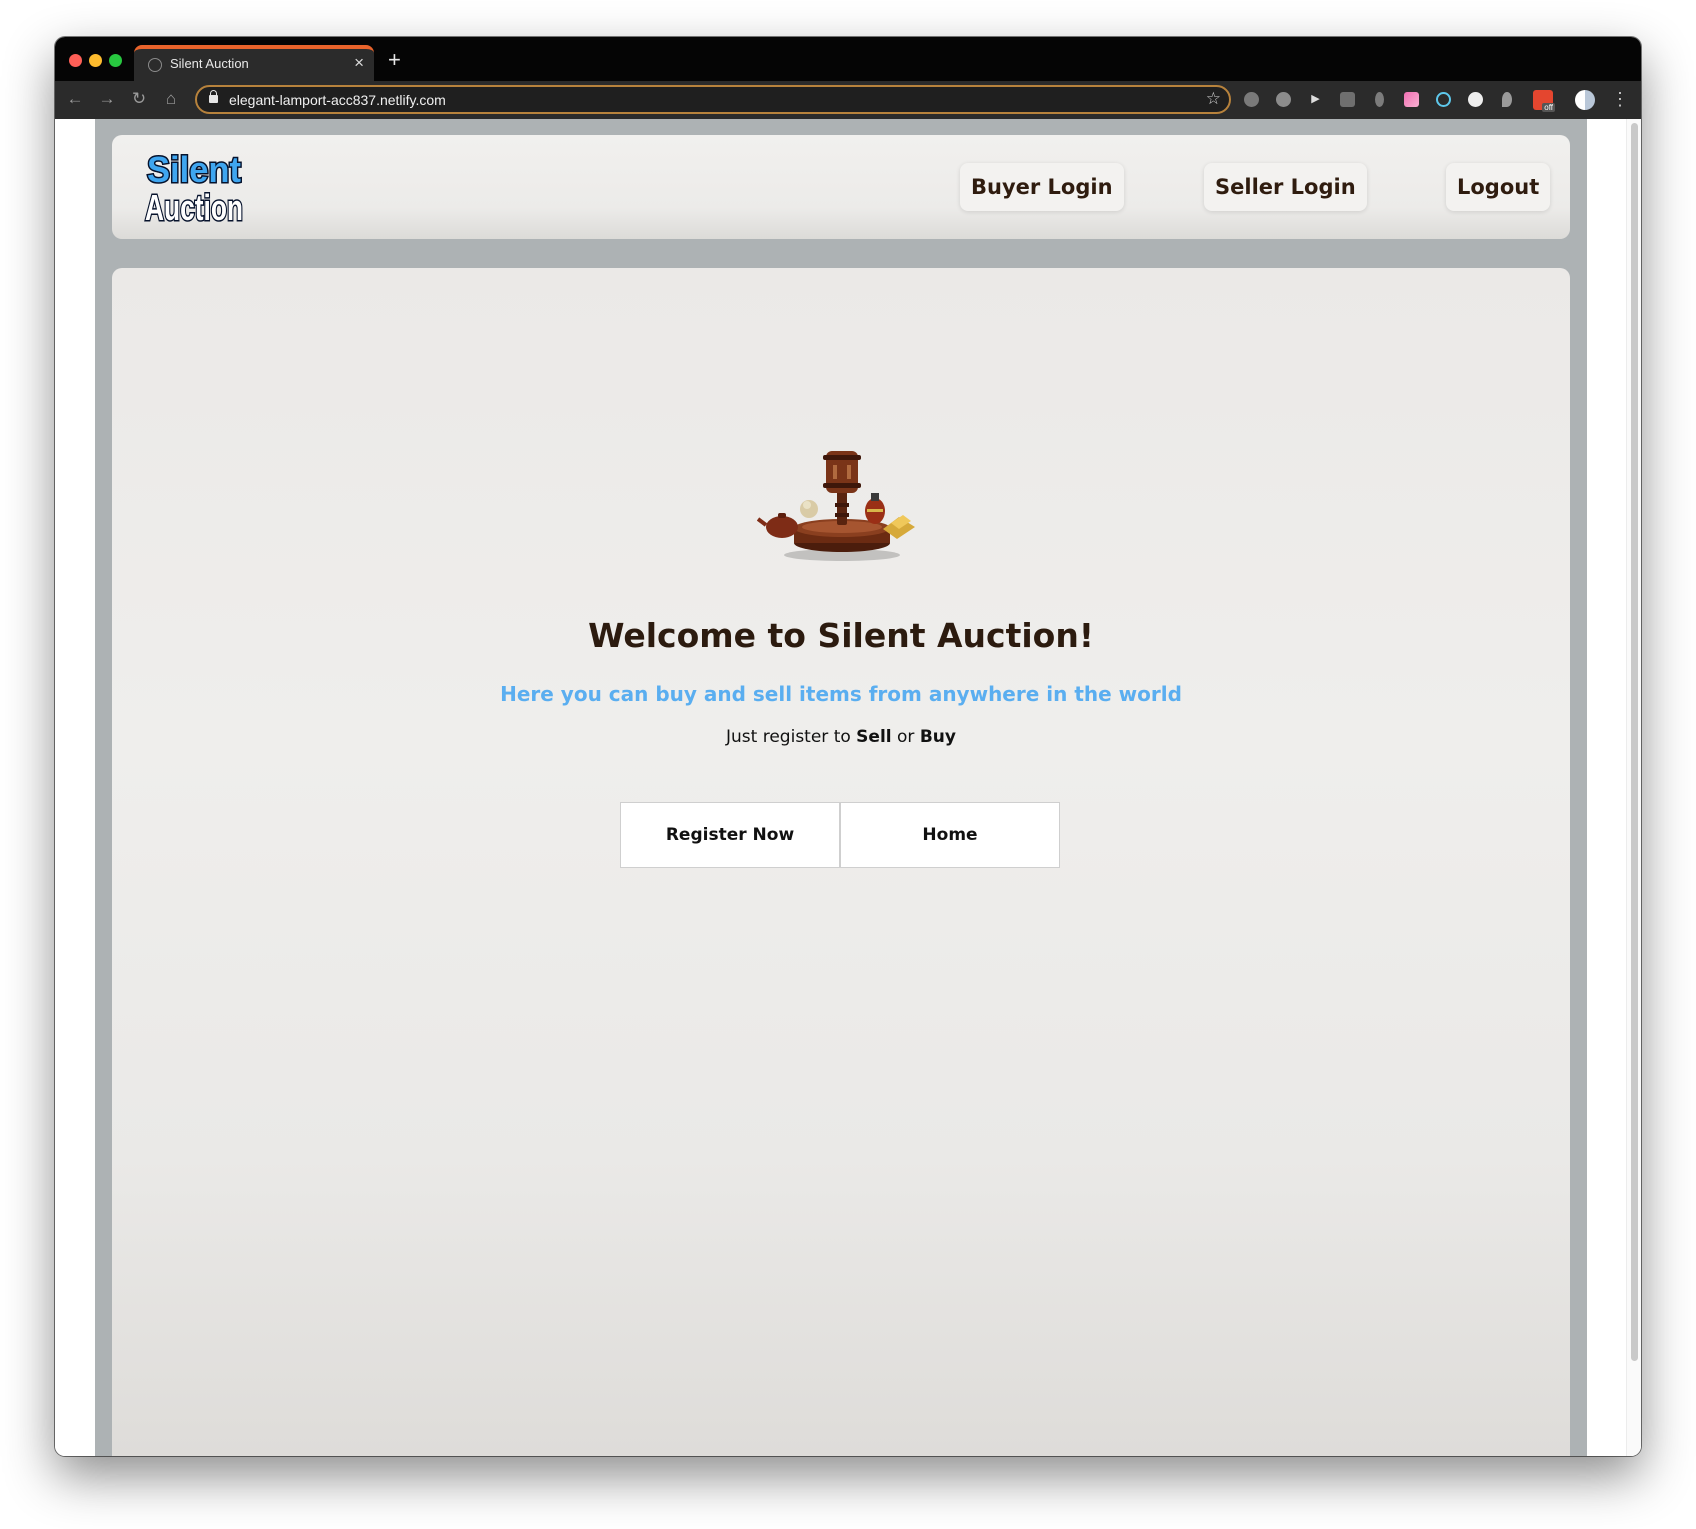  What do you see at coordinates (950, 835) in the screenshot?
I see `home-button: Home` at bounding box center [950, 835].